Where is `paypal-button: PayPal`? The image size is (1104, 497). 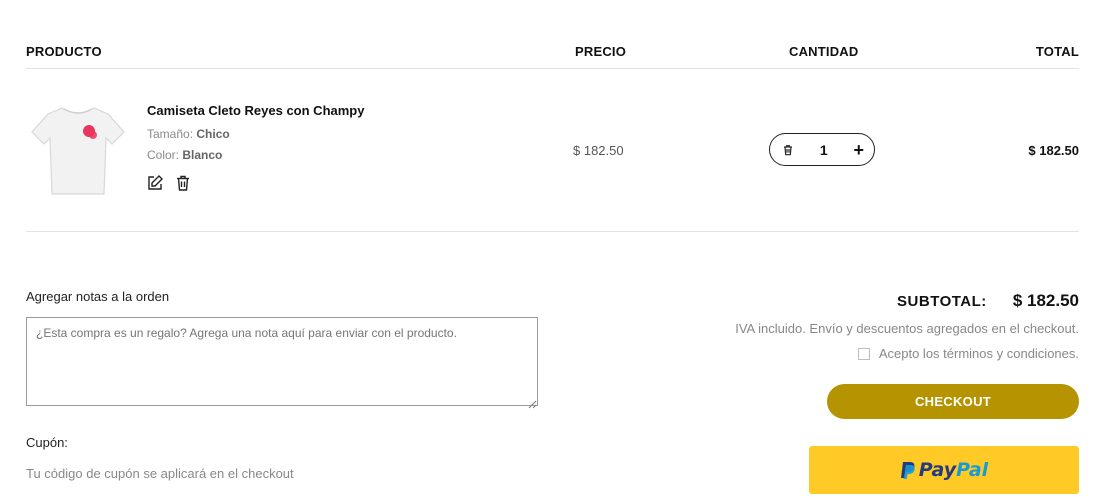 paypal-button: PayPal is located at coordinates (944, 470).